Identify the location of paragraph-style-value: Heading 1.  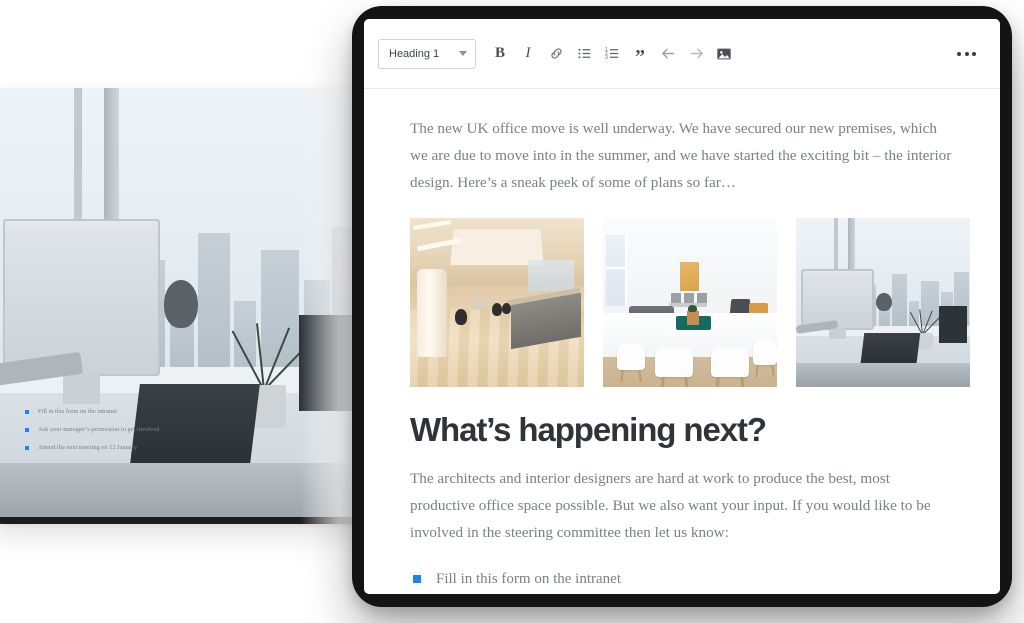
(414, 53).